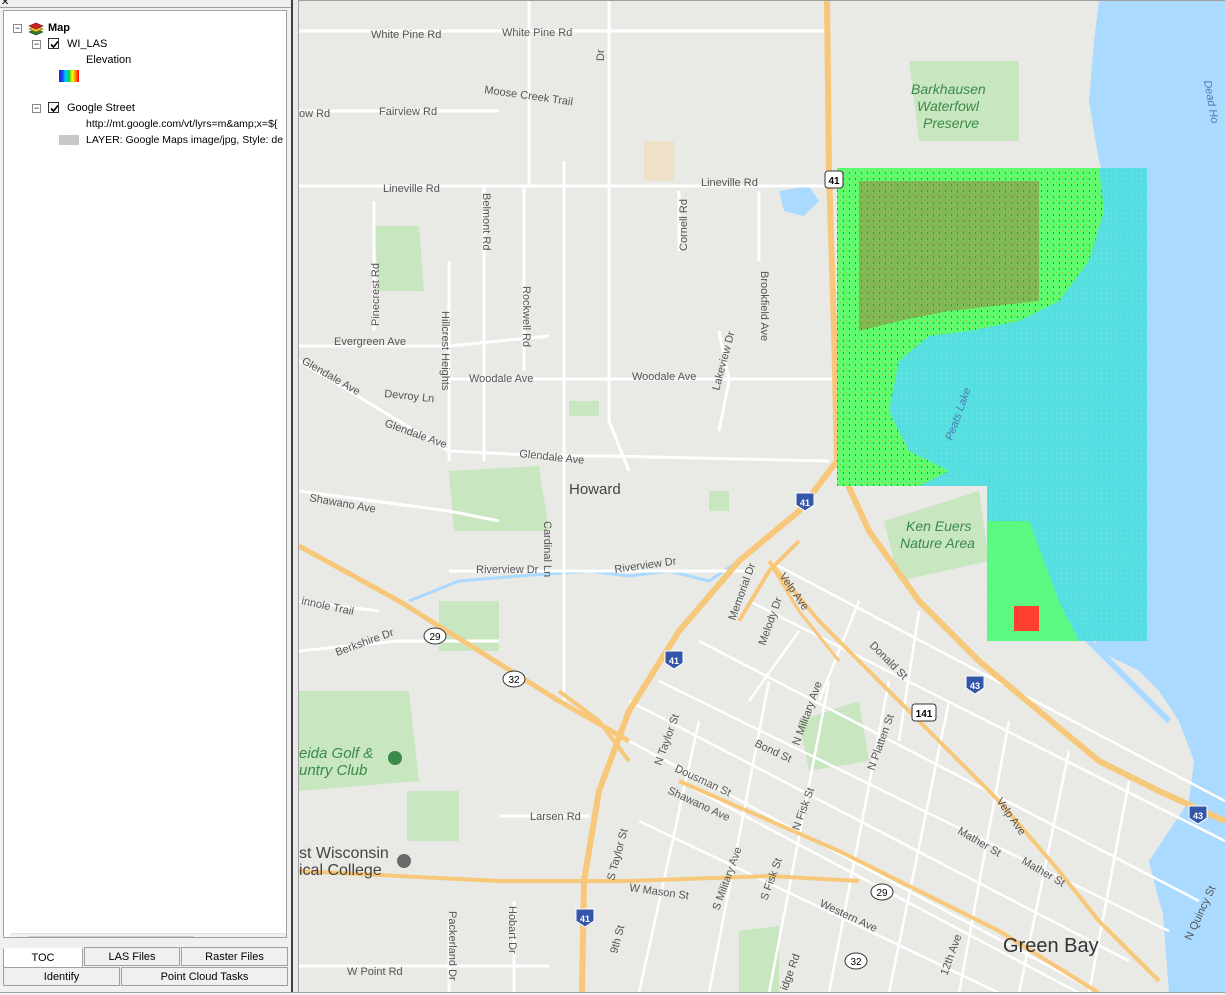 The height and width of the screenshot is (995, 1225). Describe the element at coordinates (512, 930) in the screenshot. I see `street-label: Hobart Dr` at that location.